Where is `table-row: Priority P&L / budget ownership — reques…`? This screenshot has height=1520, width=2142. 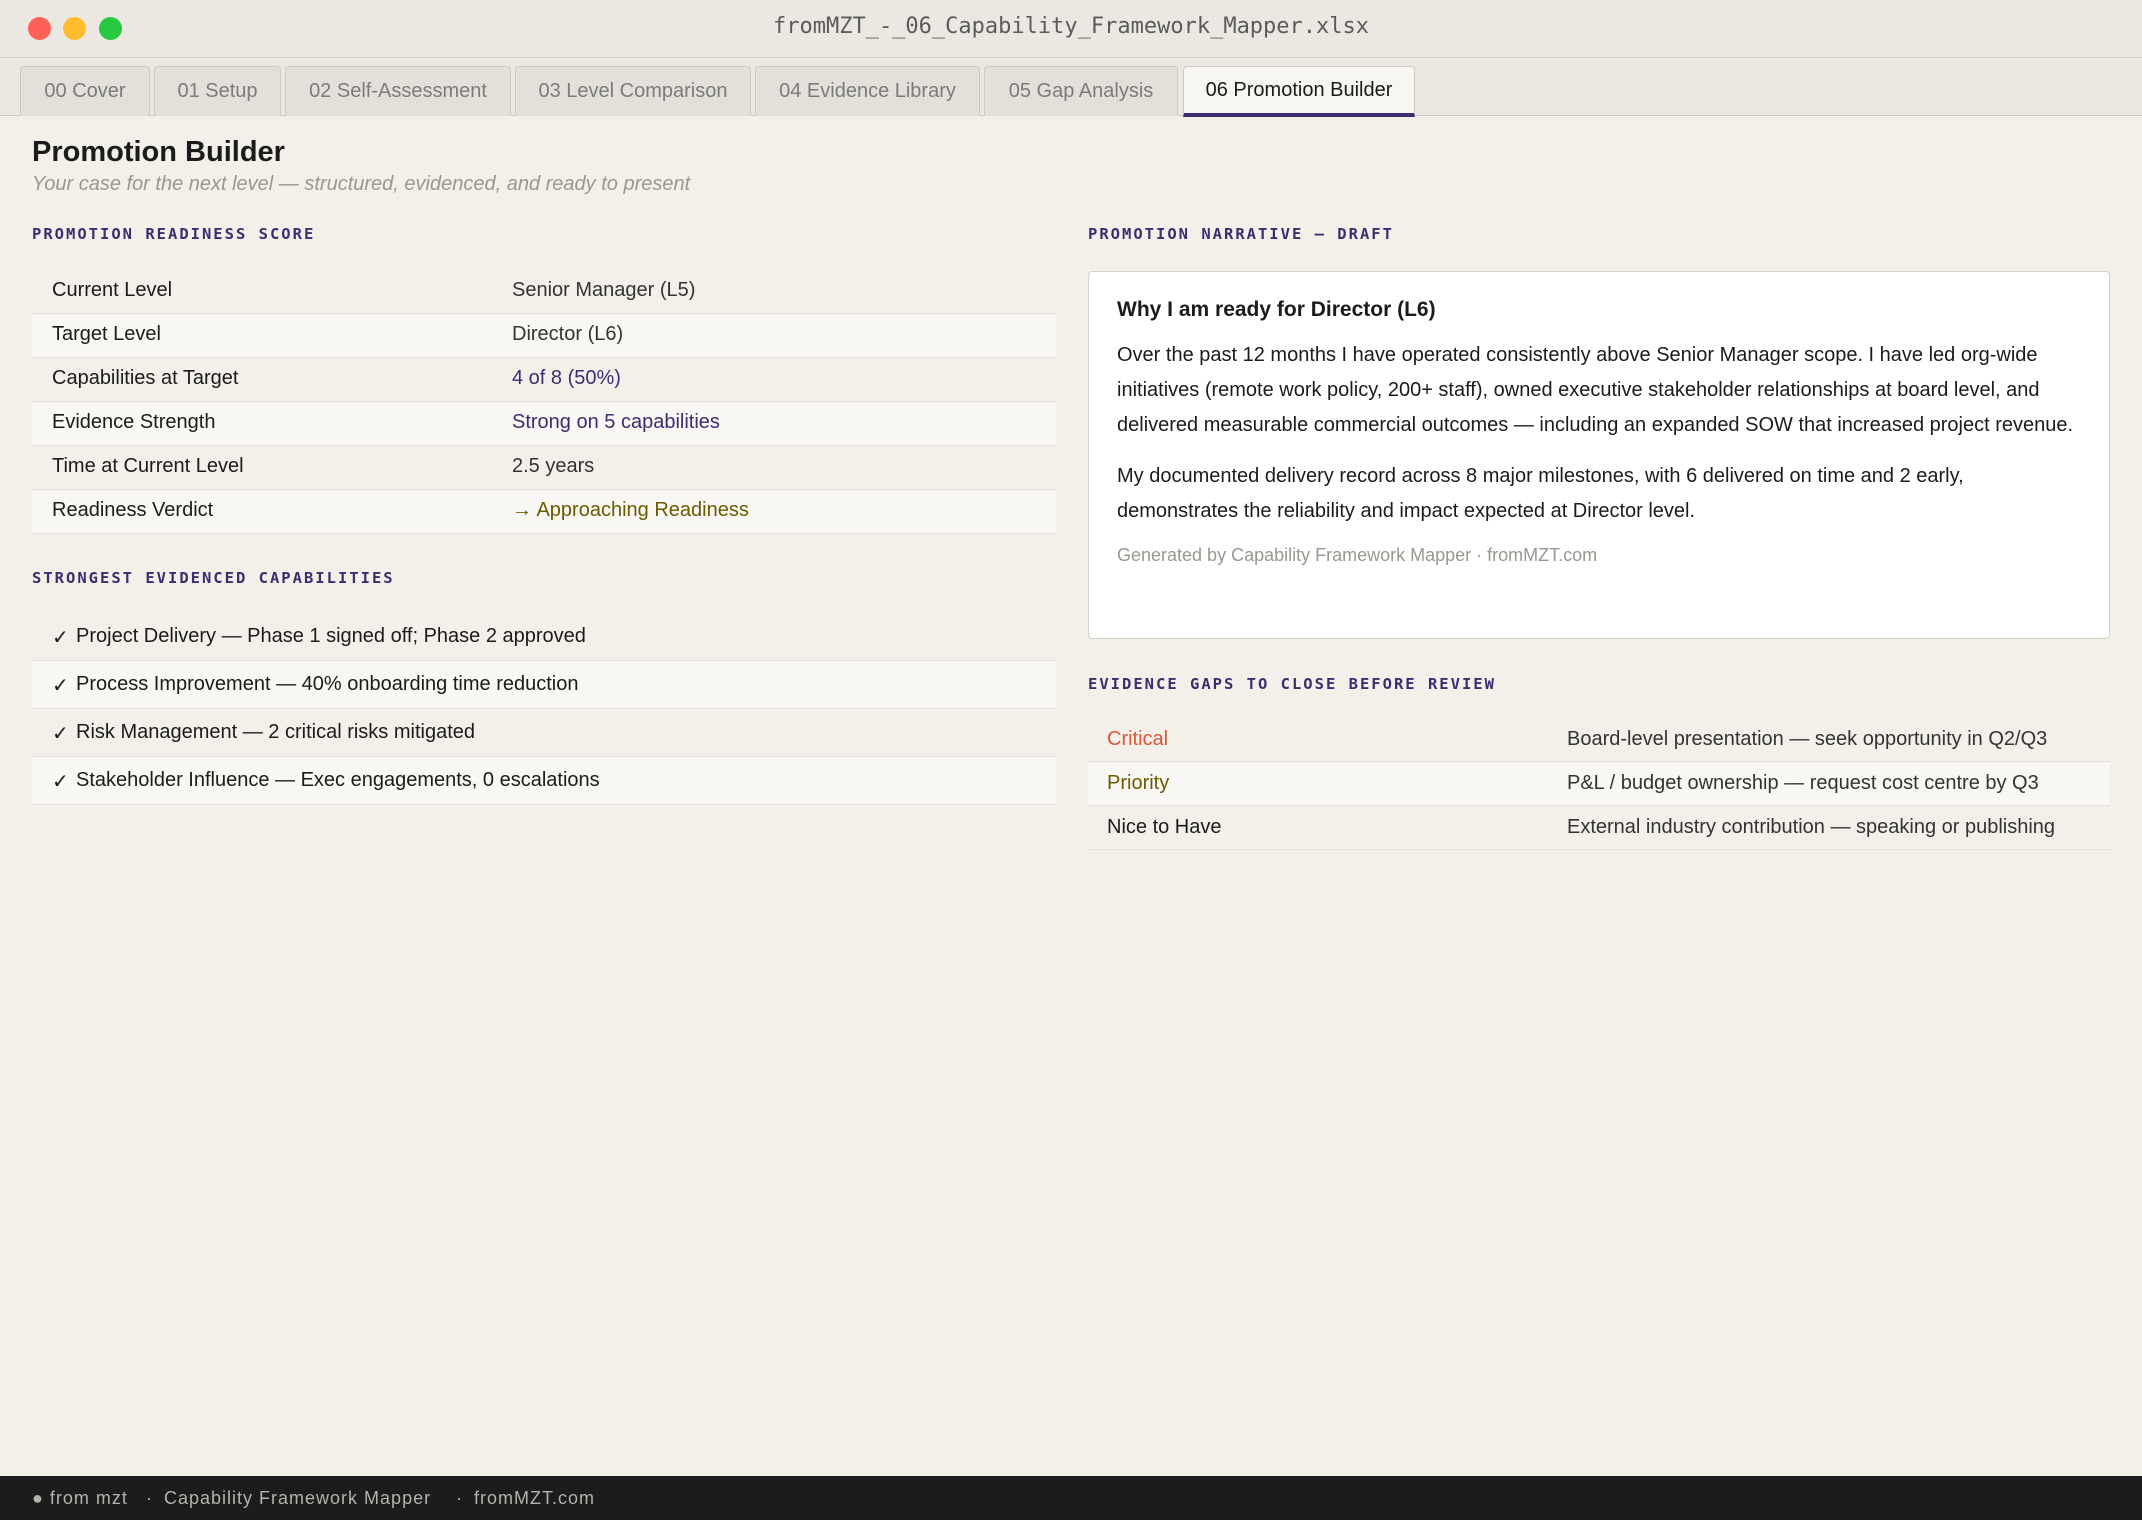 table-row: Priority P&L / budget ownership — reques… is located at coordinates (1599, 784).